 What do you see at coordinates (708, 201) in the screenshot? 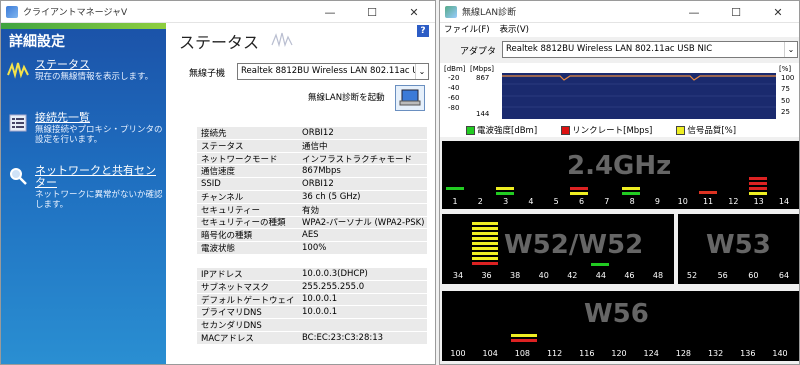
I see `channel-label: 11` at bounding box center [708, 201].